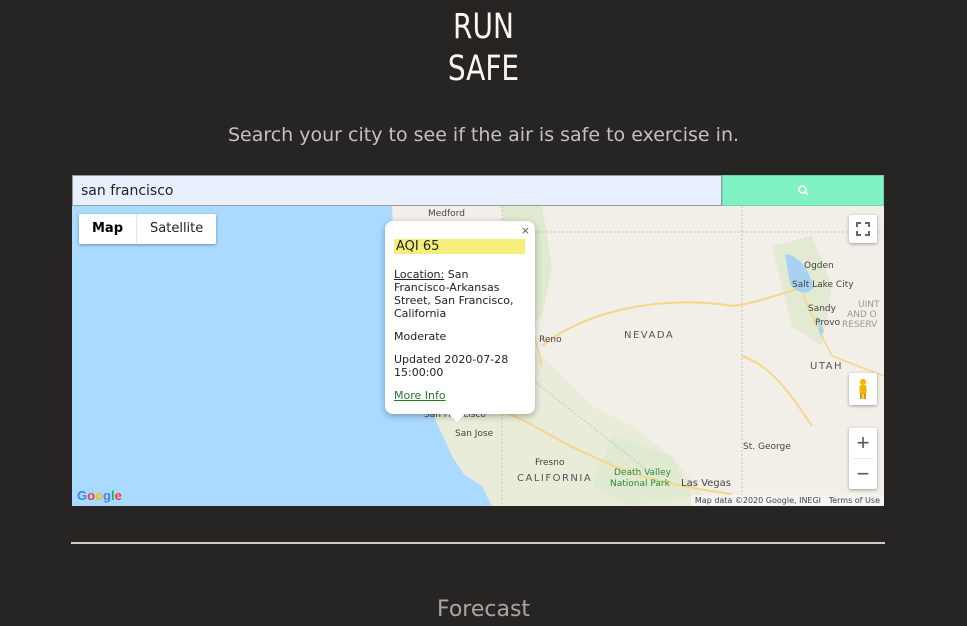 This screenshot has height=626, width=967. Describe the element at coordinates (484, 48) in the screenshot. I see `logo: RUN SAFE` at that location.